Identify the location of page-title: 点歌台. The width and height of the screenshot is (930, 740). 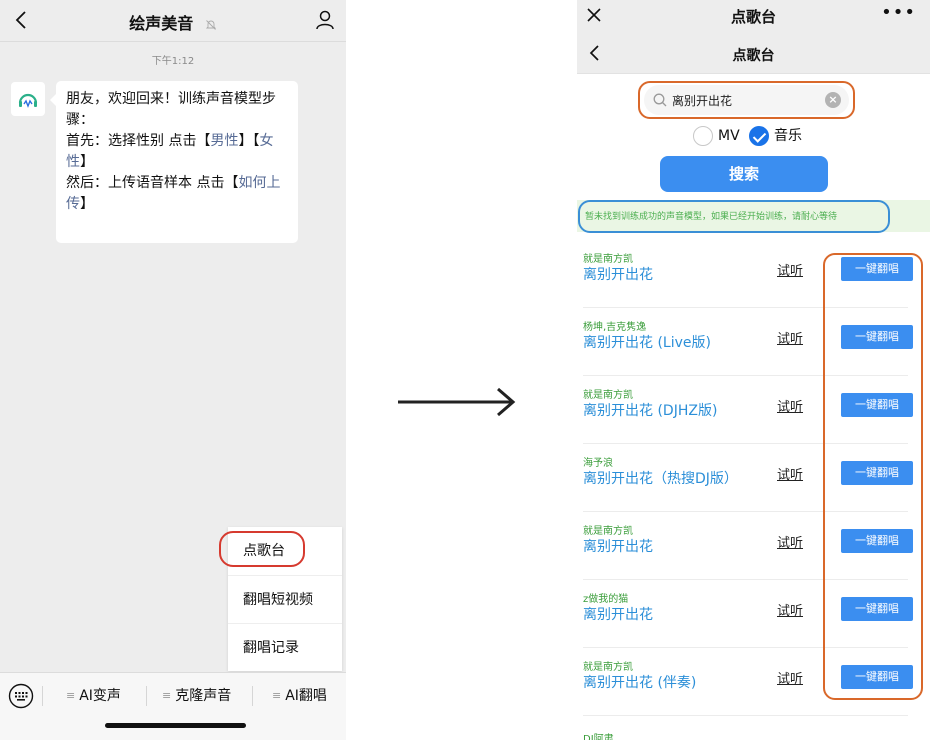
(753, 56).